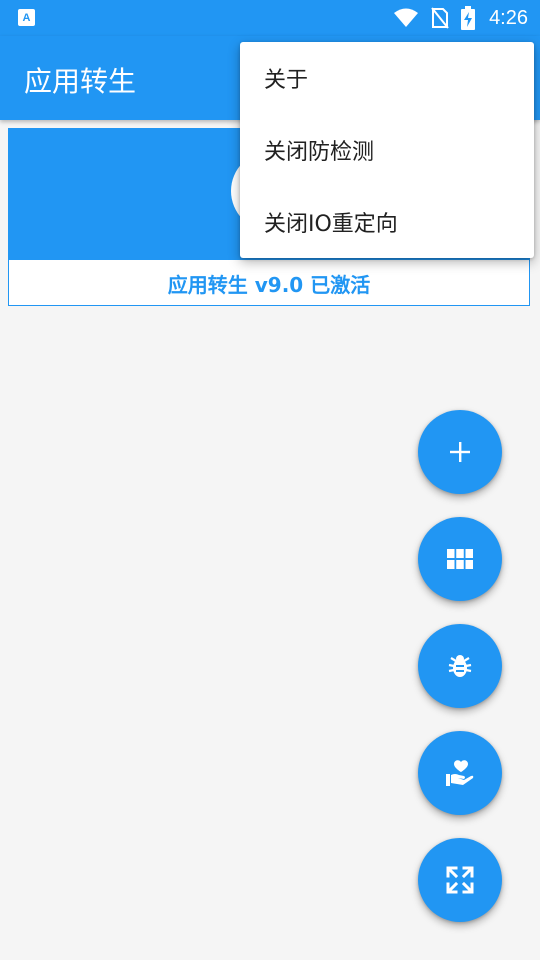 Image resolution: width=540 pixels, height=960 pixels. I want to click on menu-item-disable-anti-detection: 关闭防检测, so click(387, 150).